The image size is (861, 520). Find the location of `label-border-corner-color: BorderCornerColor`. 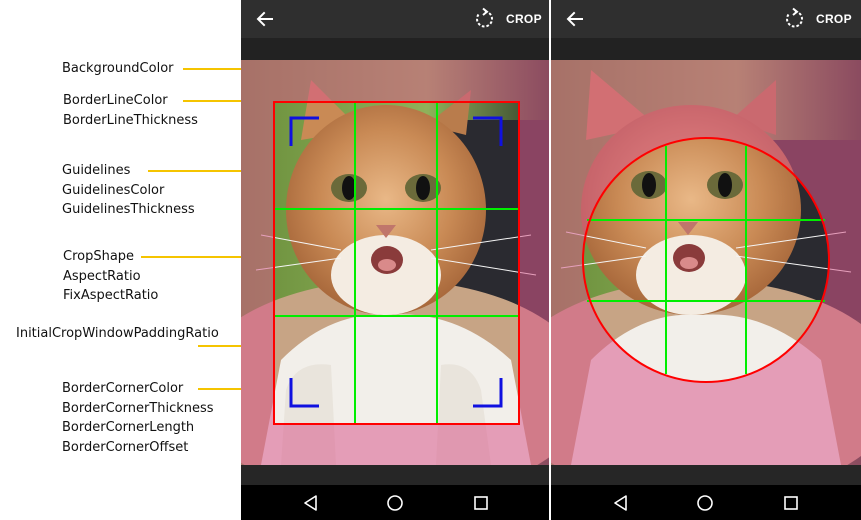

label-border-corner-color: BorderCornerColor is located at coordinates (123, 388).